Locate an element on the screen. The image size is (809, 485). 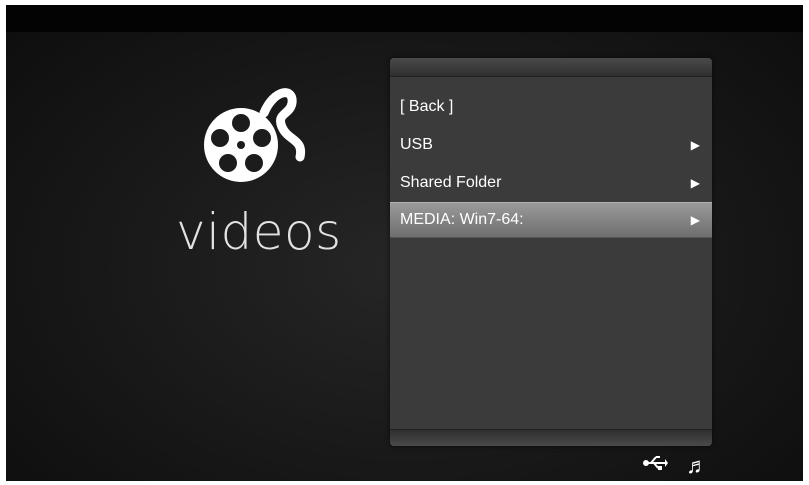
film-reel-icon is located at coordinates (261, 138).